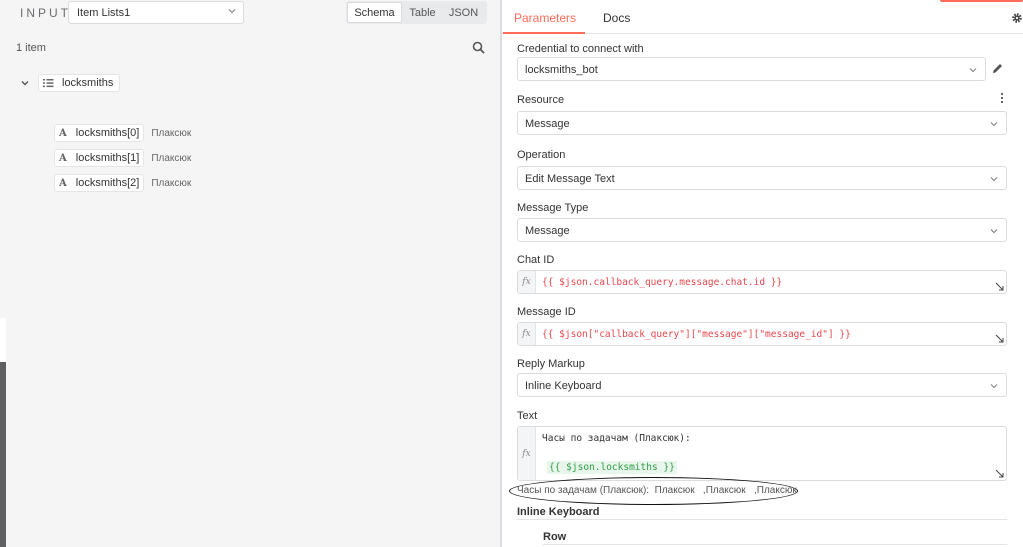 The width and height of the screenshot is (1023, 547). I want to click on tree-item: A locksmiths[2] Плаксюк, so click(122, 183).